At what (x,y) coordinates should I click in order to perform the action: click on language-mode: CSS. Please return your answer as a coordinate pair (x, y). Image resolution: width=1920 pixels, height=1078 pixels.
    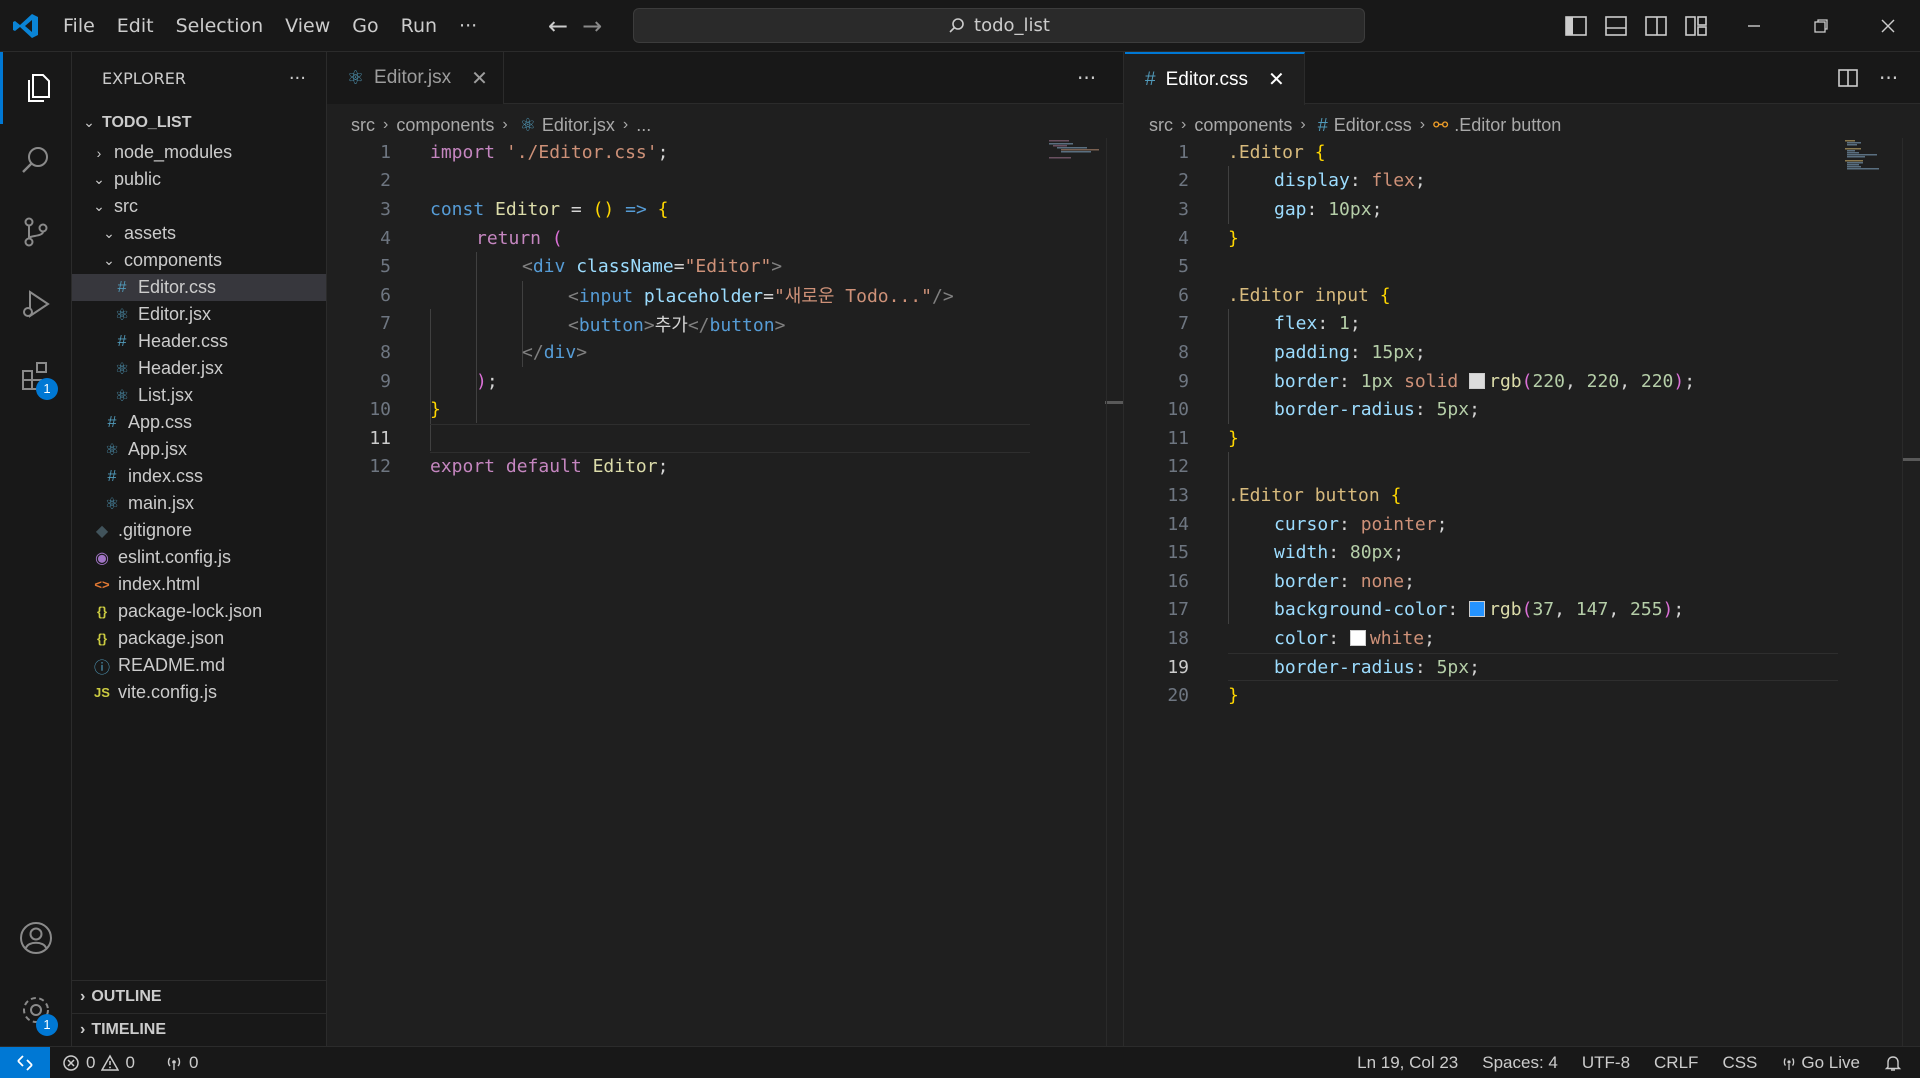
    Looking at the image, I should click on (1739, 1063).